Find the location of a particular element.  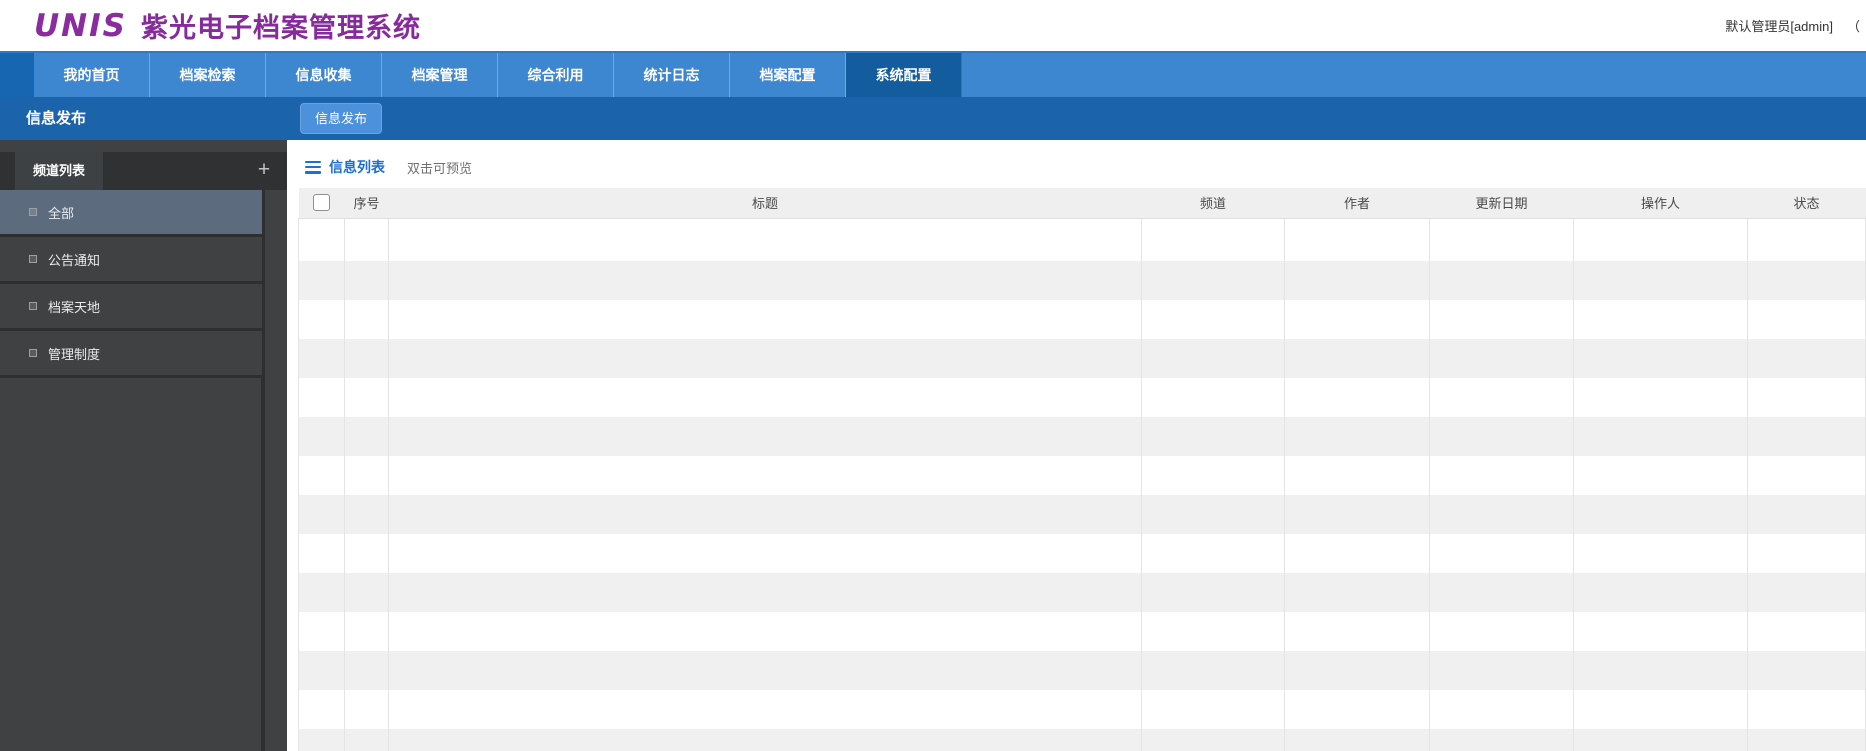

list-title: 信息列表 is located at coordinates (357, 167).